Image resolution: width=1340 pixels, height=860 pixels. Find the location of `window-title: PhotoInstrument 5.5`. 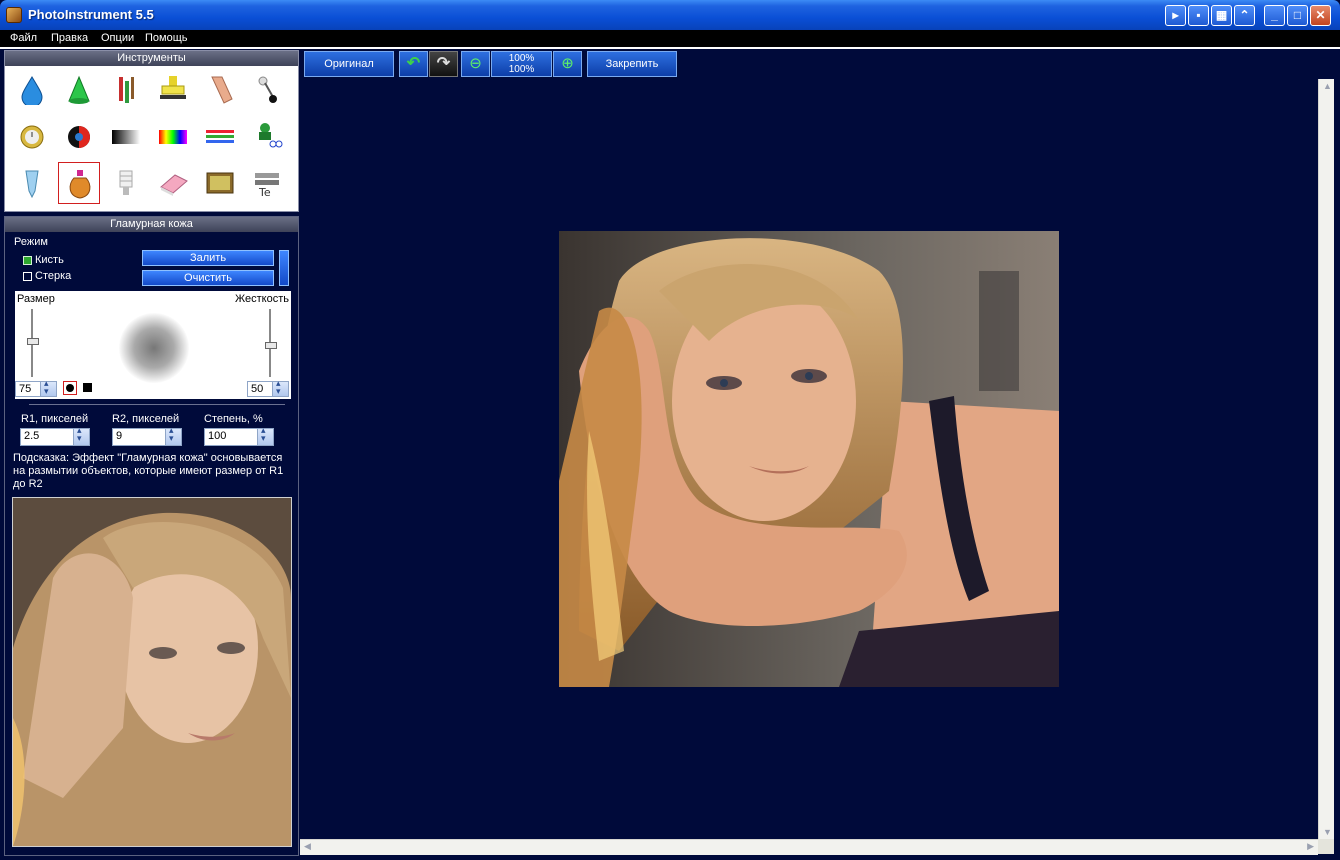

window-title: PhotoInstrument 5.5 is located at coordinates (91, 14).